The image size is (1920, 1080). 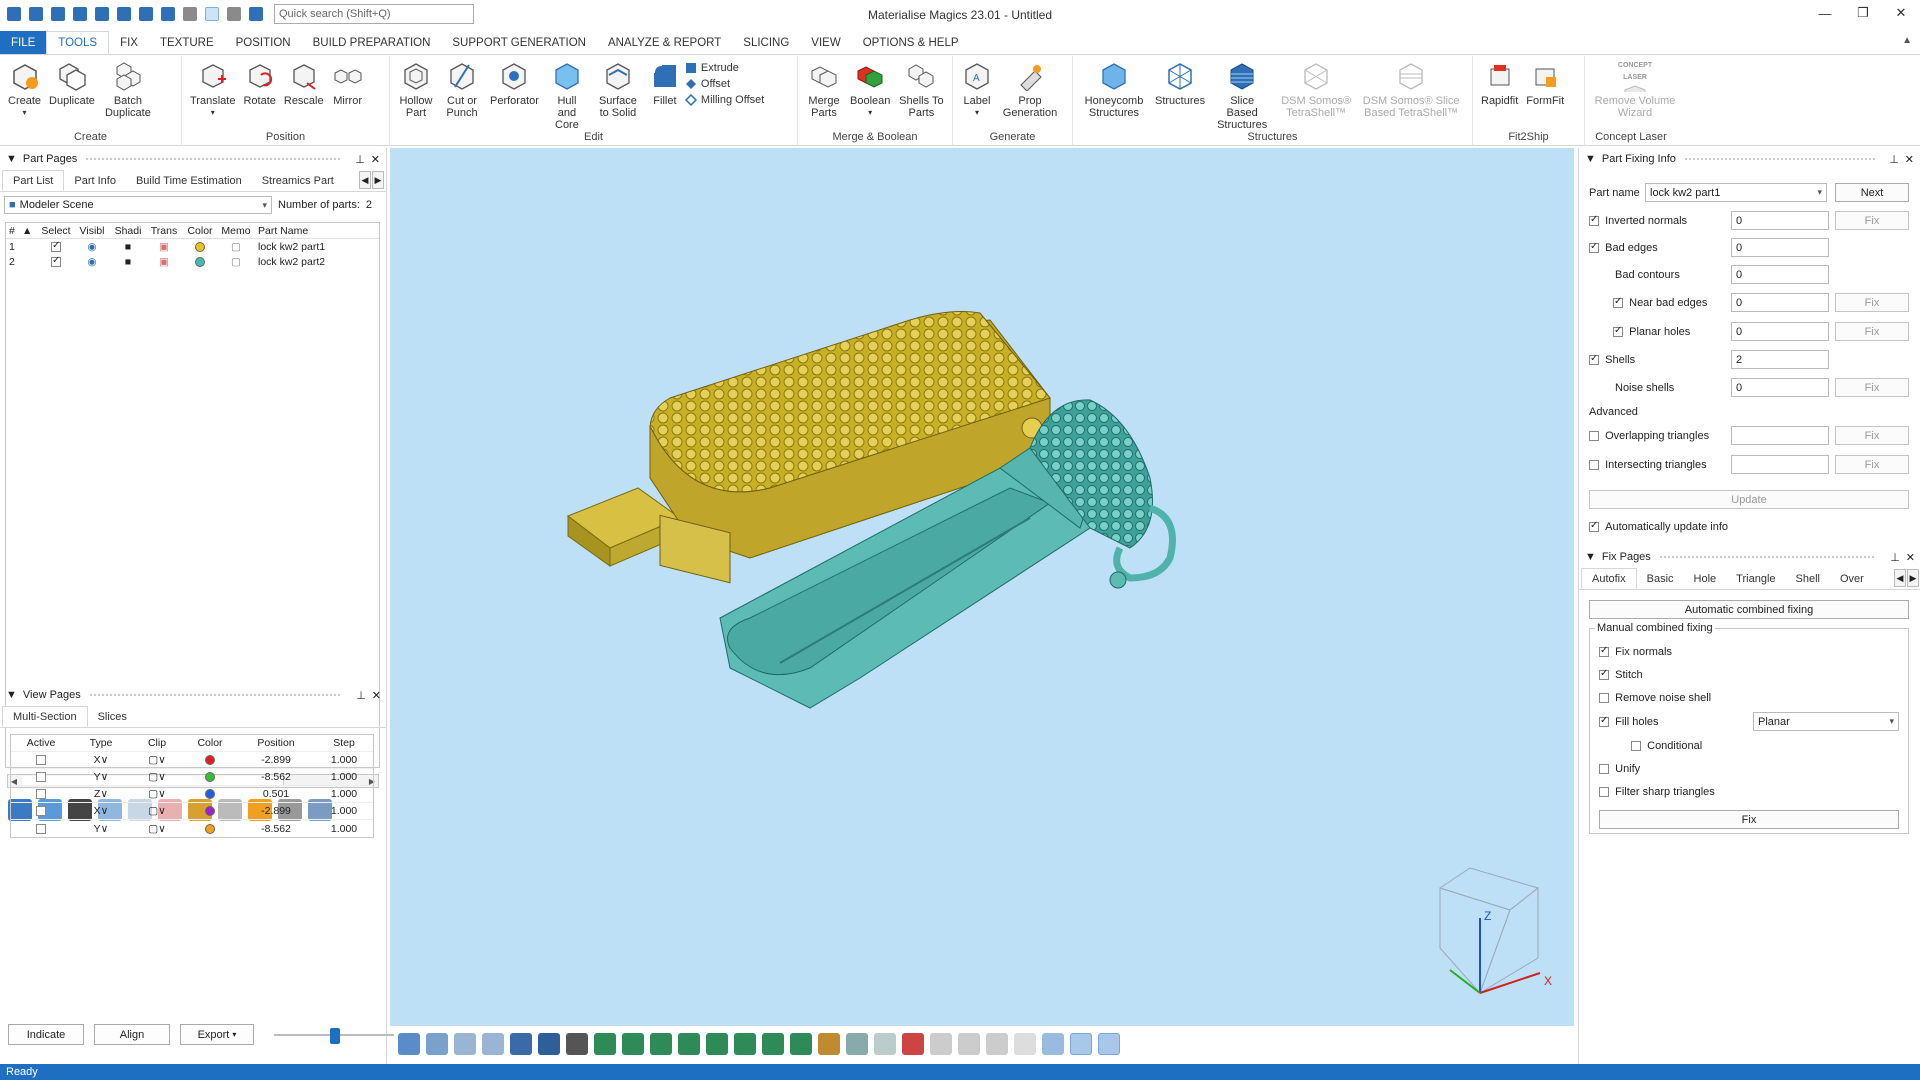 What do you see at coordinates (857, 1044) in the screenshot?
I see `mark-icon` at bounding box center [857, 1044].